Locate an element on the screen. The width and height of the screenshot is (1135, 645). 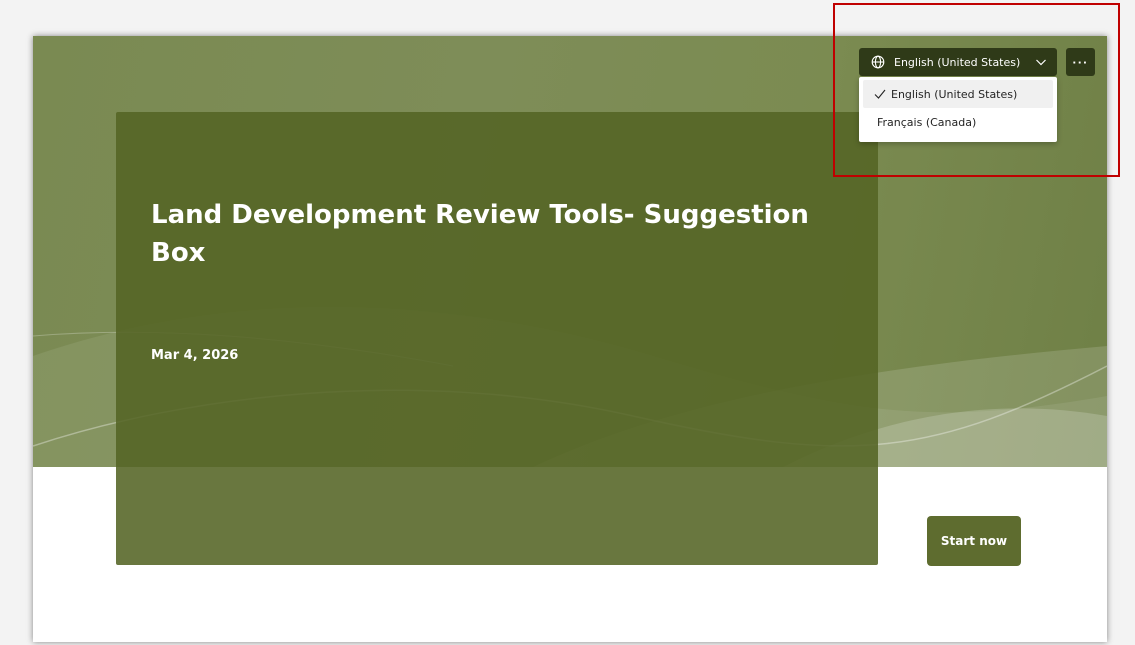
language-option-label: Français (Canada) is located at coordinates (927, 122).